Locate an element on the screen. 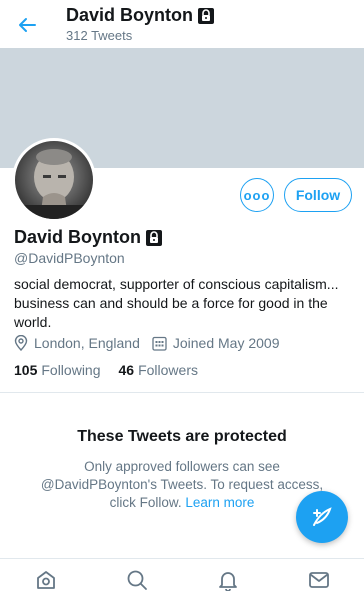 The height and width of the screenshot is (600, 364). bottom-navigation is located at coordinates (182, 579).